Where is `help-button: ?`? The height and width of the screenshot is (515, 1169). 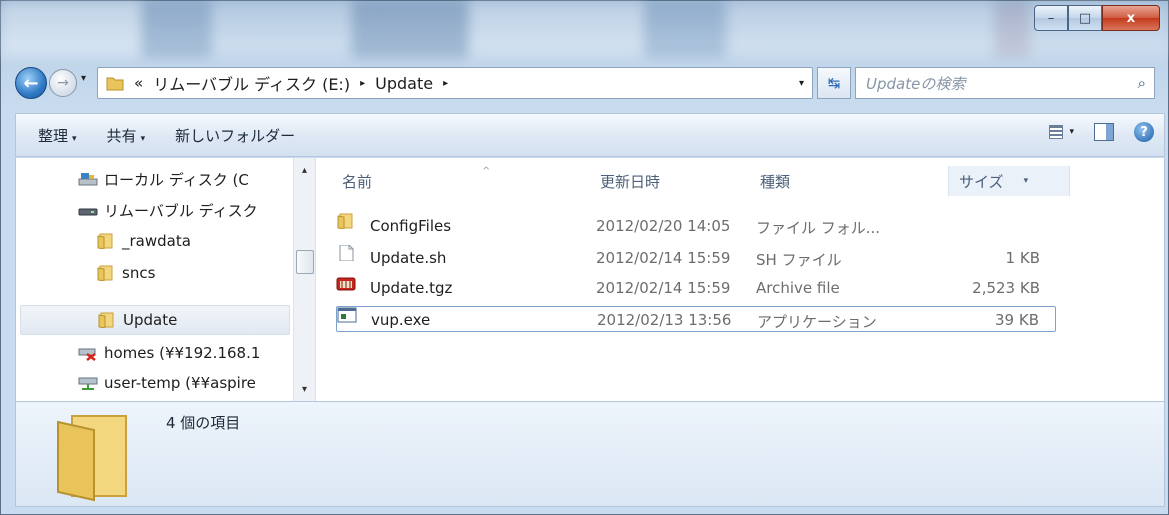
help-button: ? is located at coordinates (1144, 132).